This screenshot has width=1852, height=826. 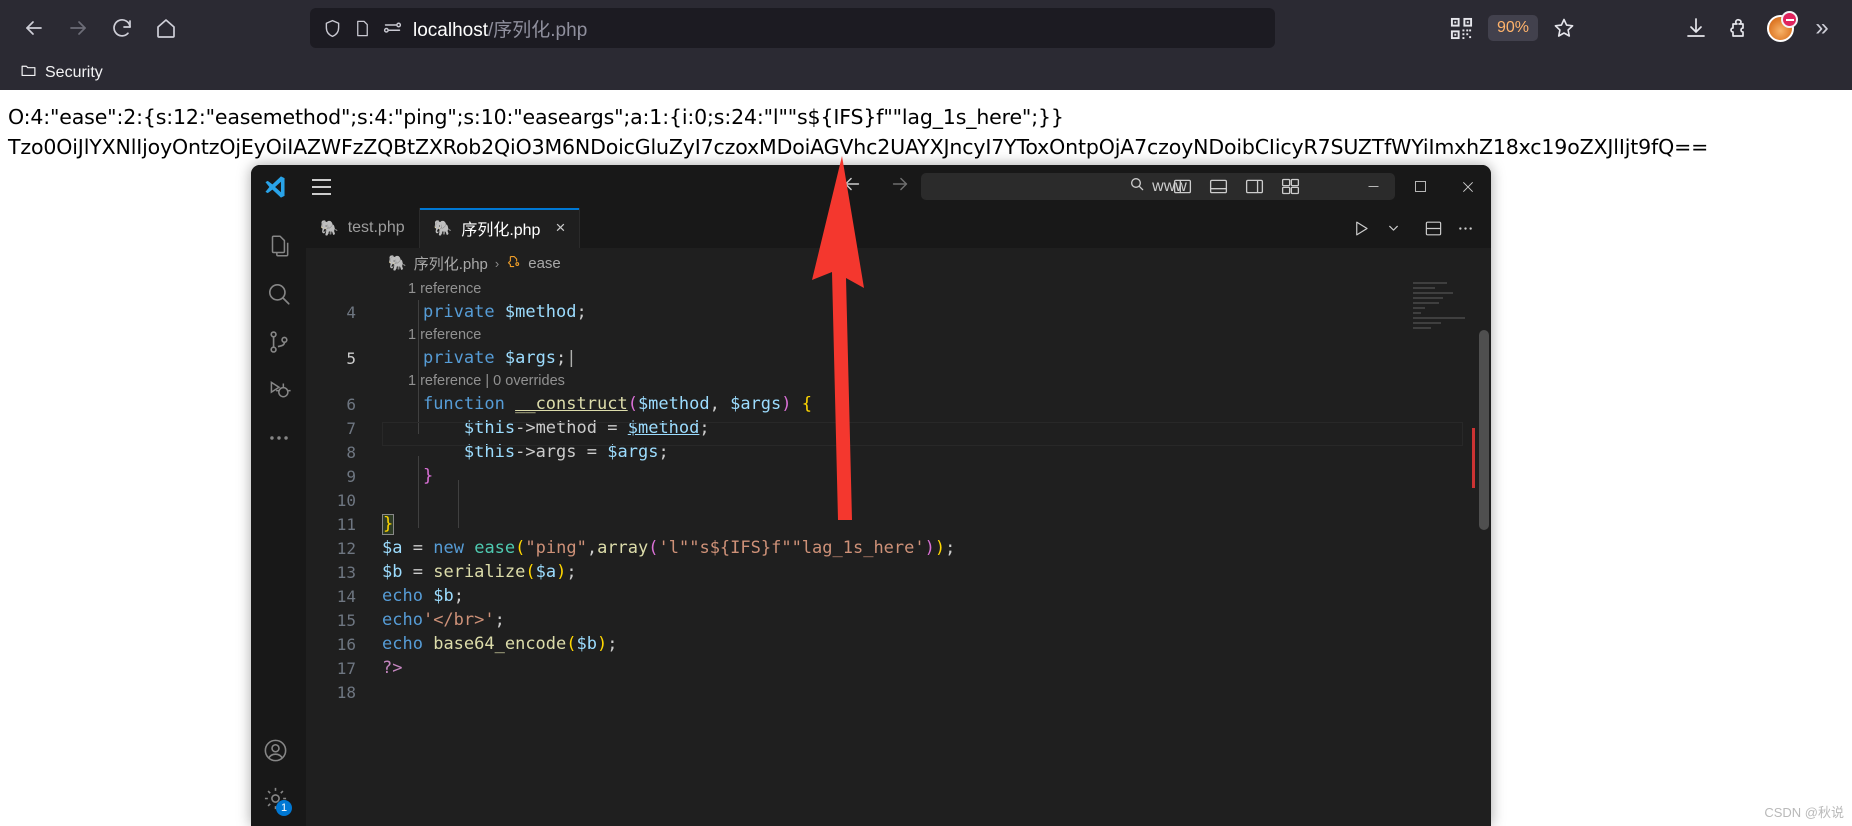 I want to click on line-number: 7, so click(x=351, y=428).